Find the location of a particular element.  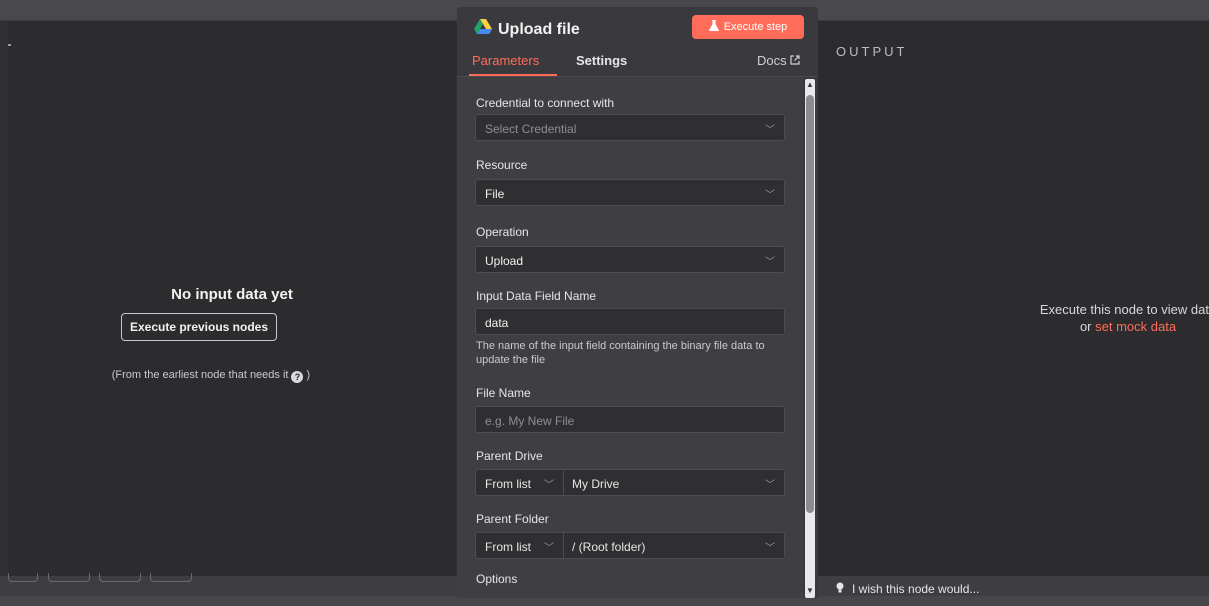

flask-icon is located at coordinates (713, 27).